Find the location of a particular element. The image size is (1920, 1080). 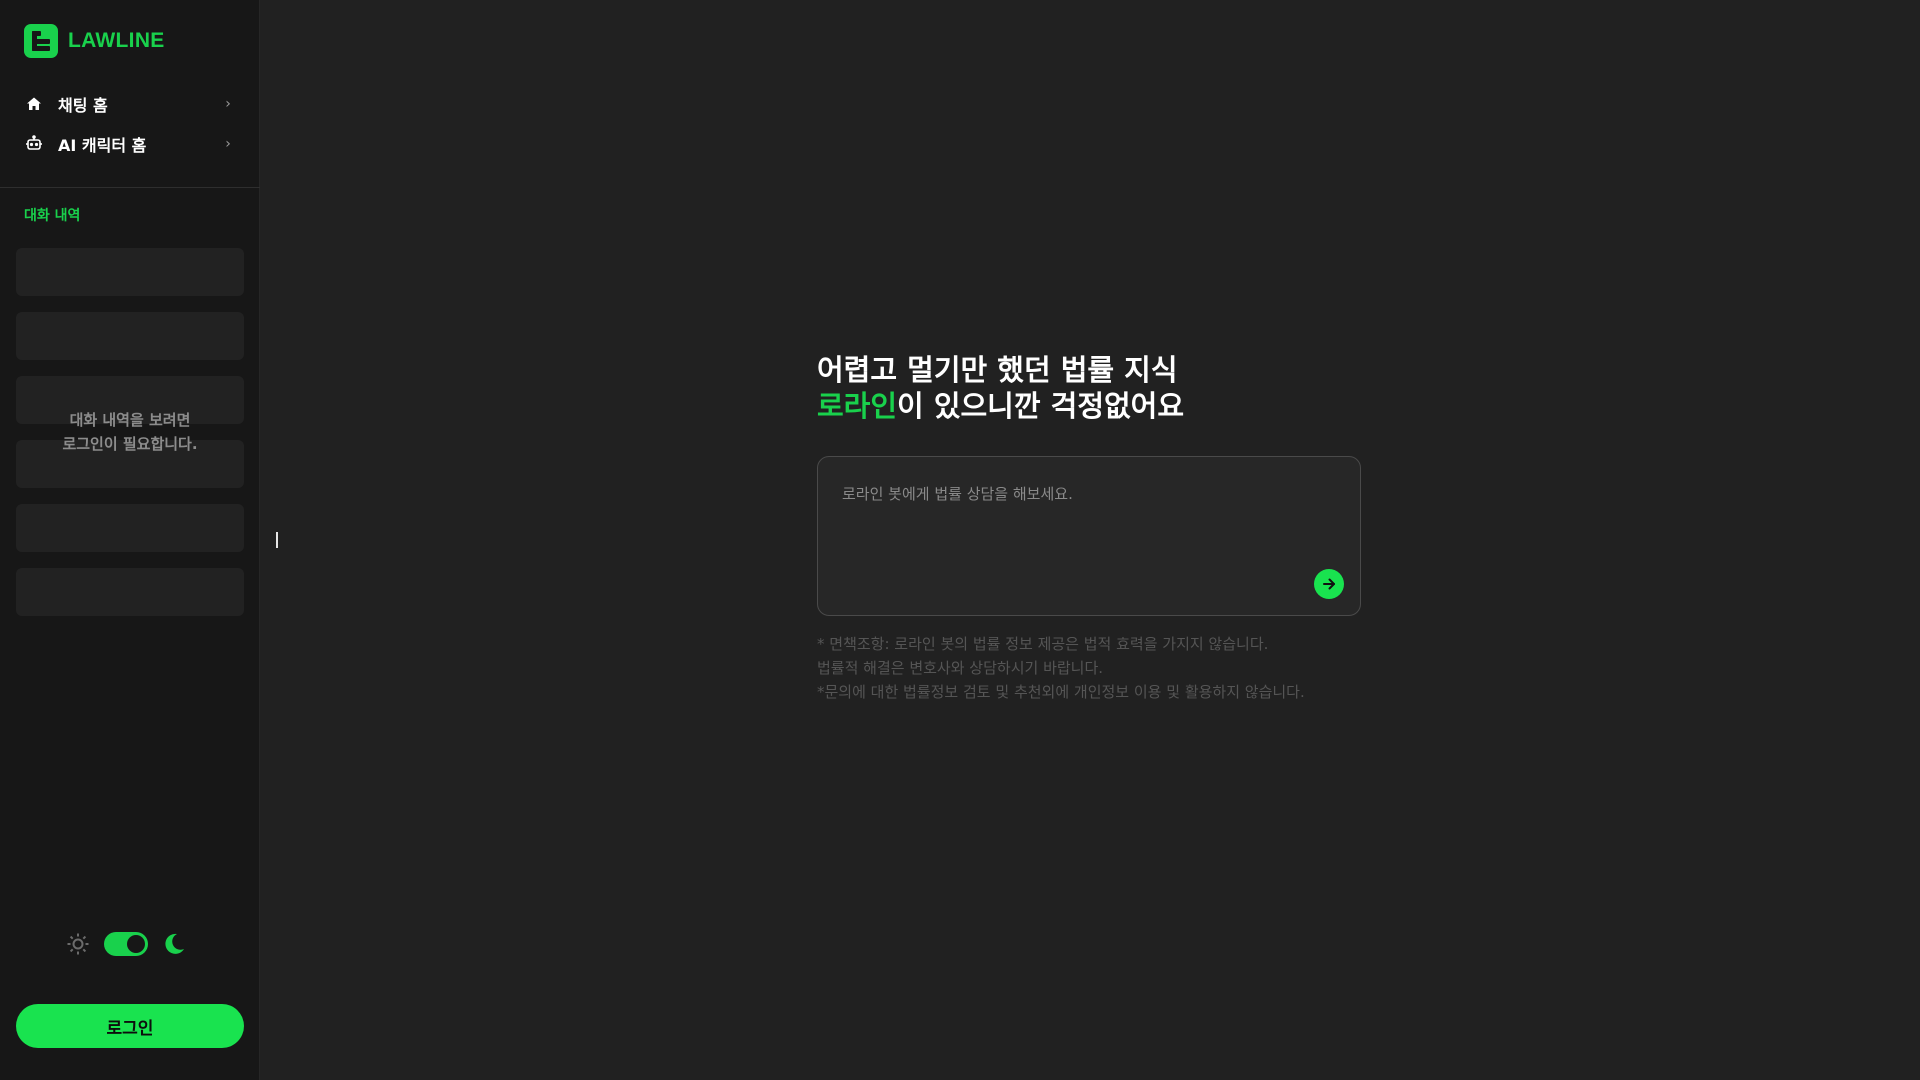

robot-icon is located at coordinates (34, 144).